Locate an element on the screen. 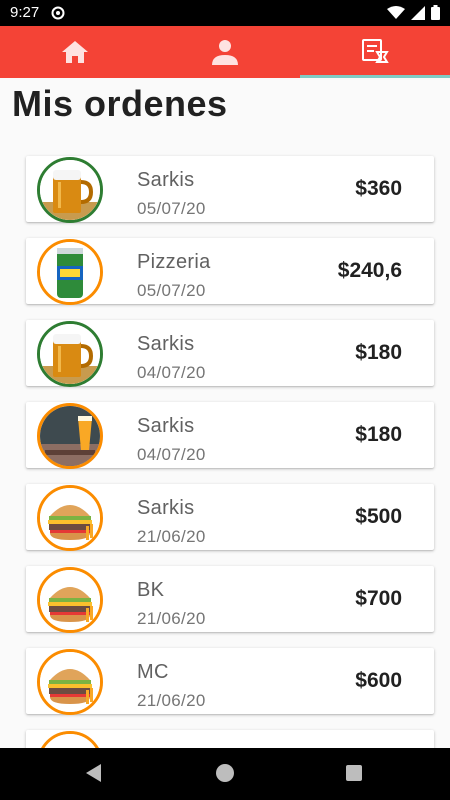 This screenshot has height=800, width=450. battery-icon is located at coordinates (435, 12).